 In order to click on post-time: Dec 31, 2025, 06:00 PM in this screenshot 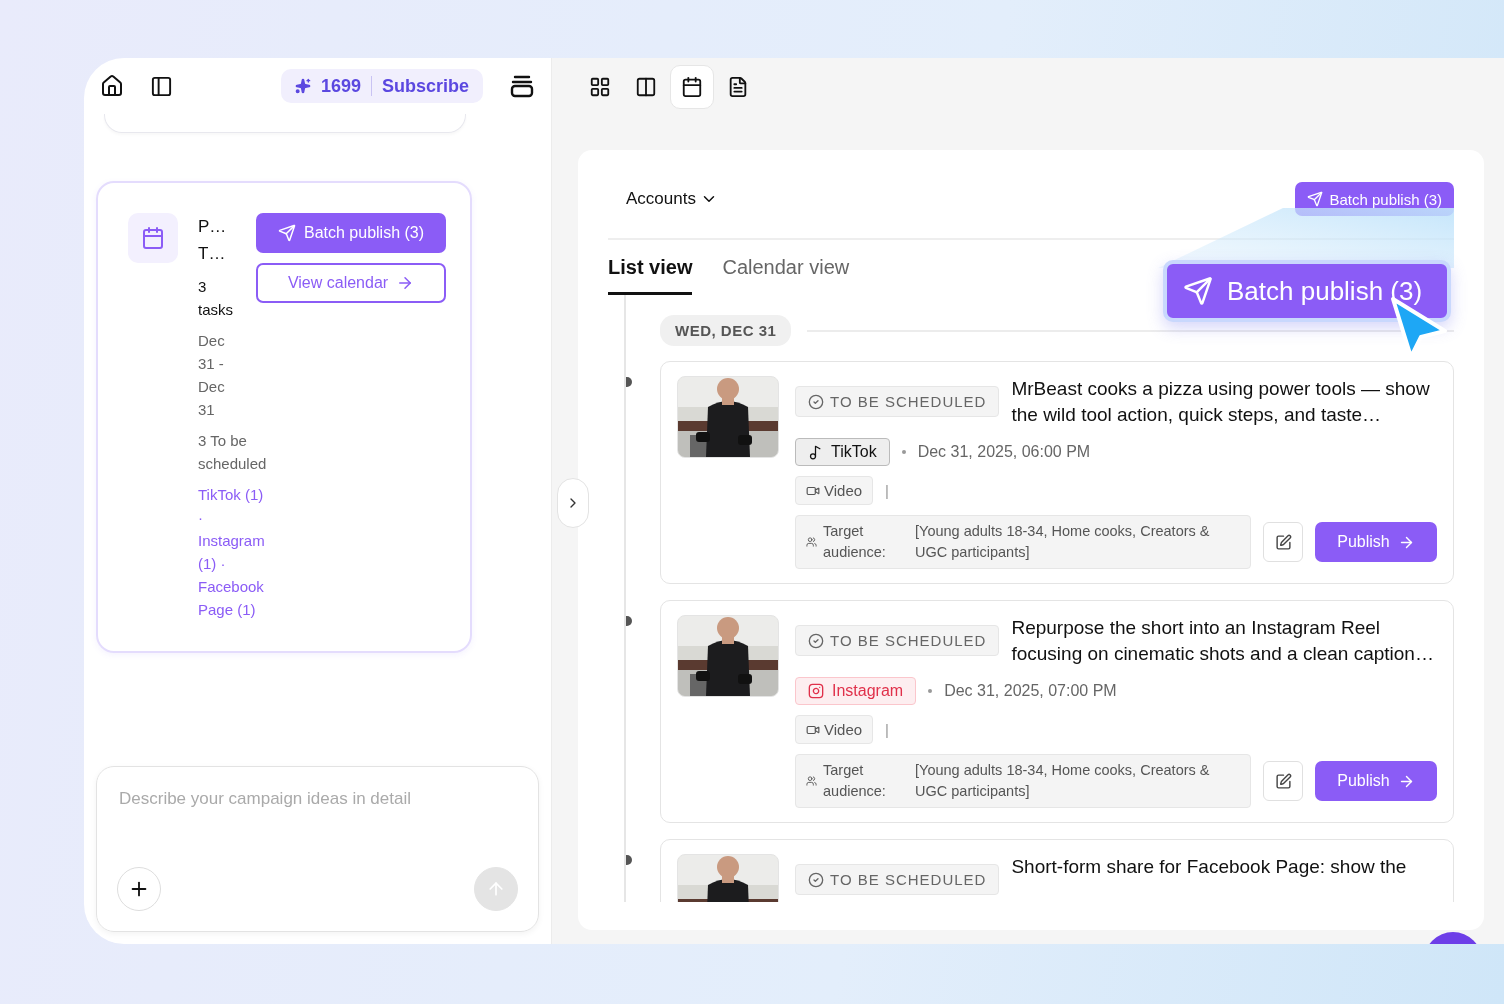, I will do `click(1004, 452)`.